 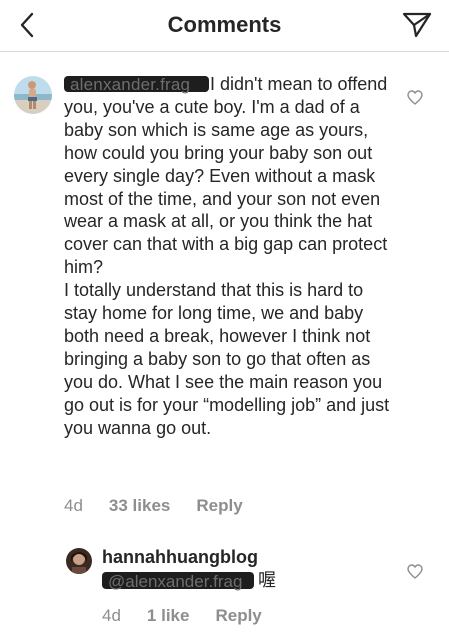 I want to click on header-bar: Comments, so click(x=224, y=26).